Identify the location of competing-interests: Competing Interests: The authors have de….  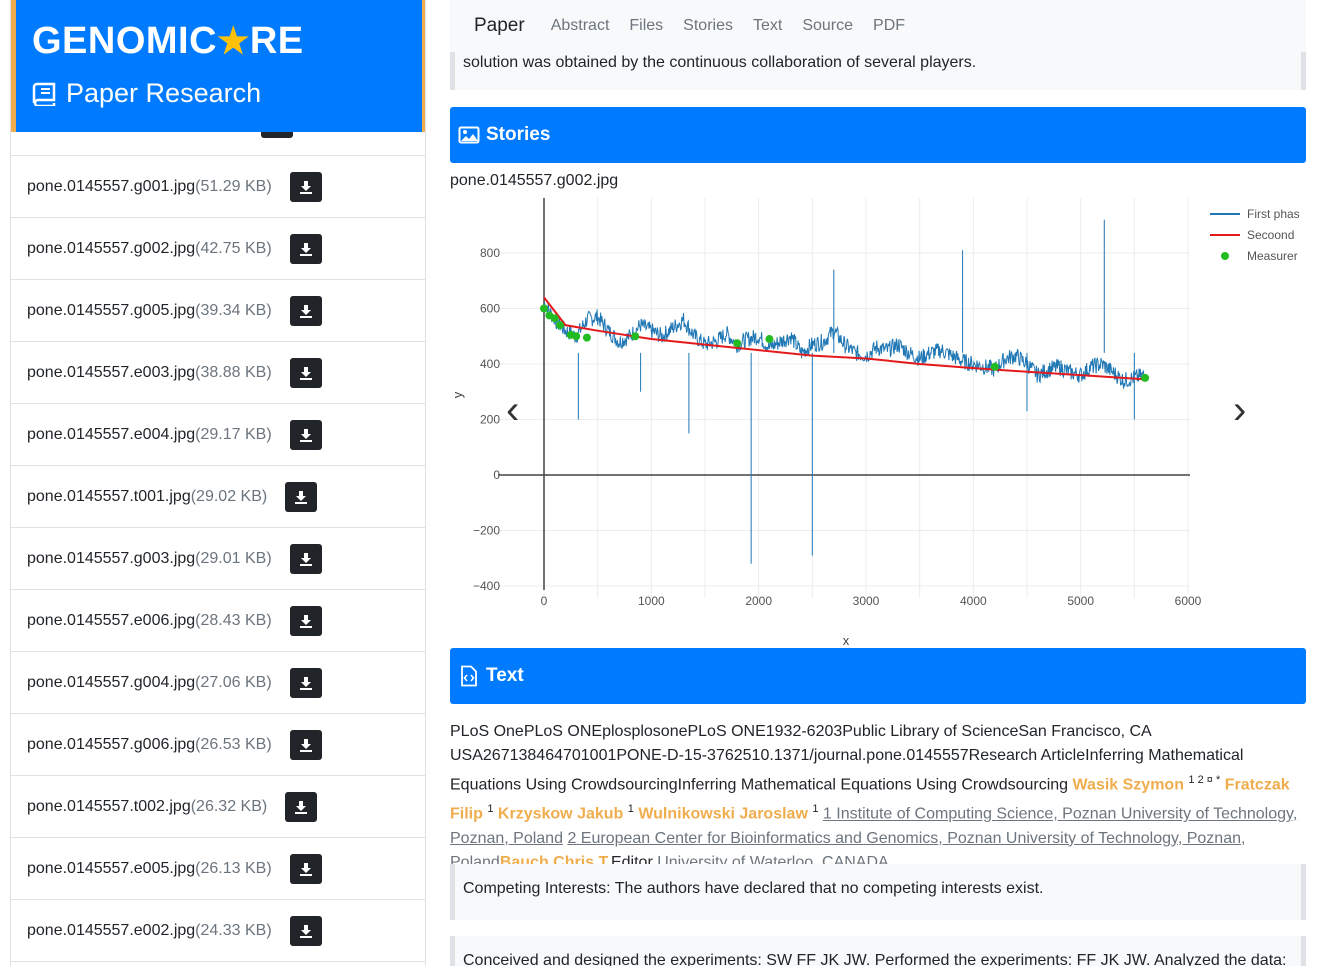
(878, 892).